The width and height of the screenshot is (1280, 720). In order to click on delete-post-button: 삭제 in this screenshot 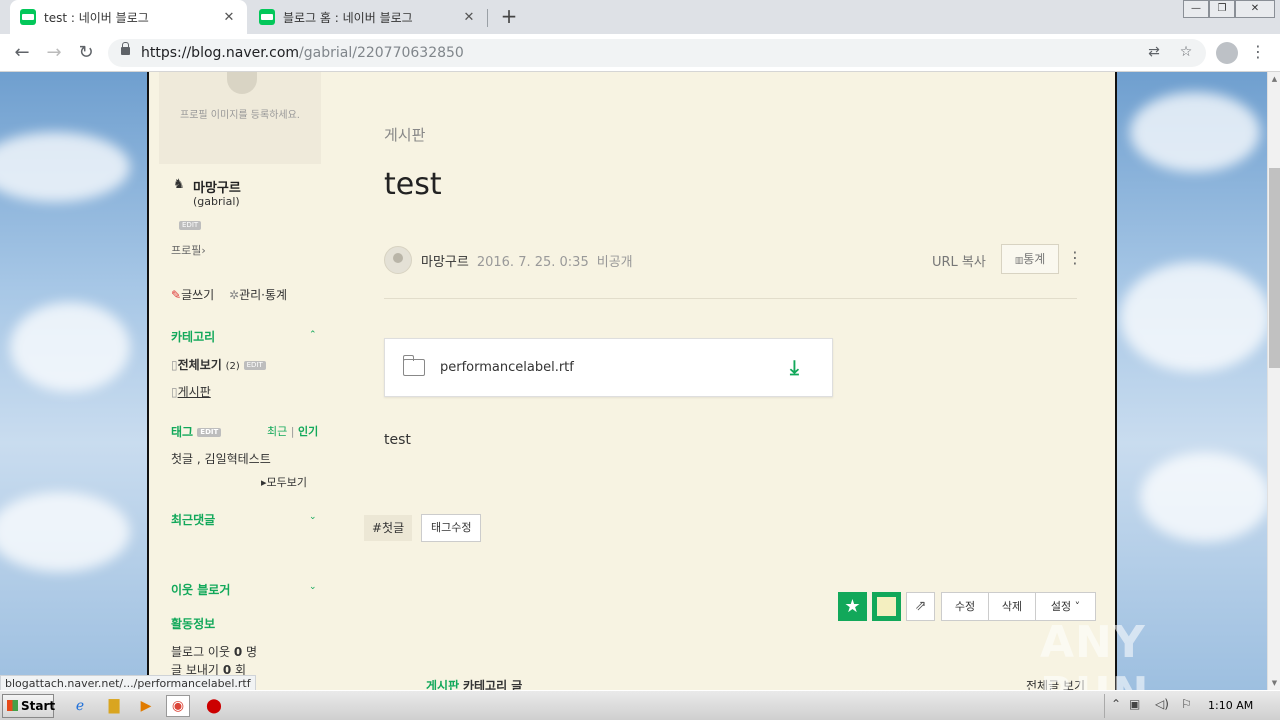, I will do `click(1012, 606)`.